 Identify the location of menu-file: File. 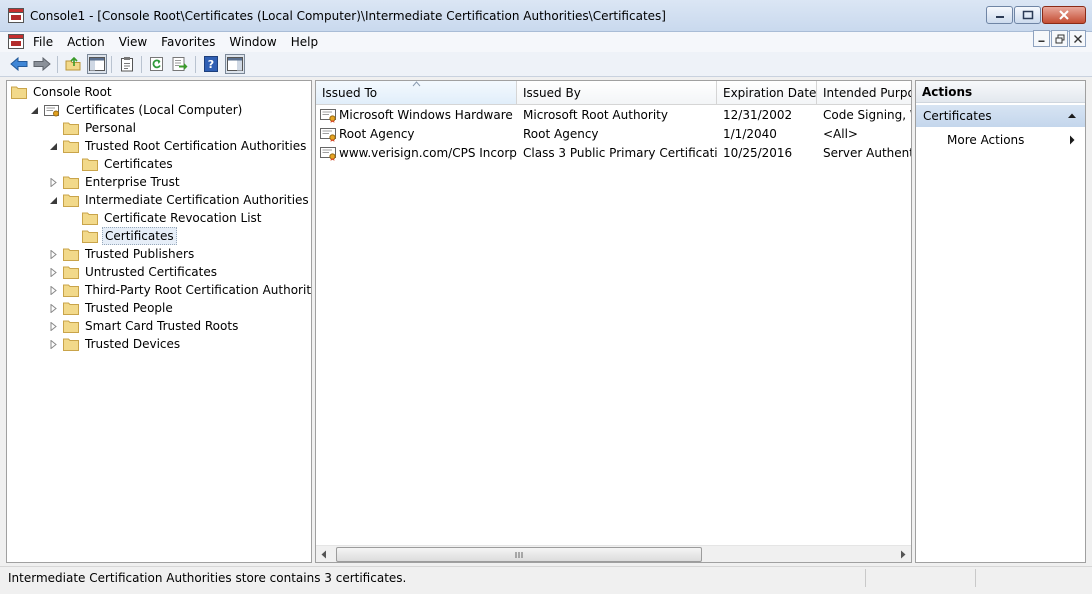
(43, 42).